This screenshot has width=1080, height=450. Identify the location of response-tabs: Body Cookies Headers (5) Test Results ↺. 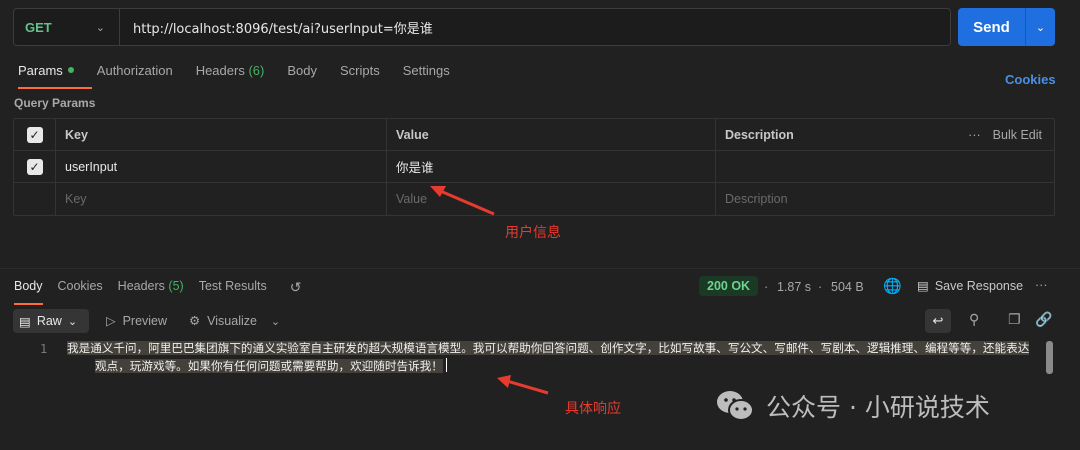
(158, 292).